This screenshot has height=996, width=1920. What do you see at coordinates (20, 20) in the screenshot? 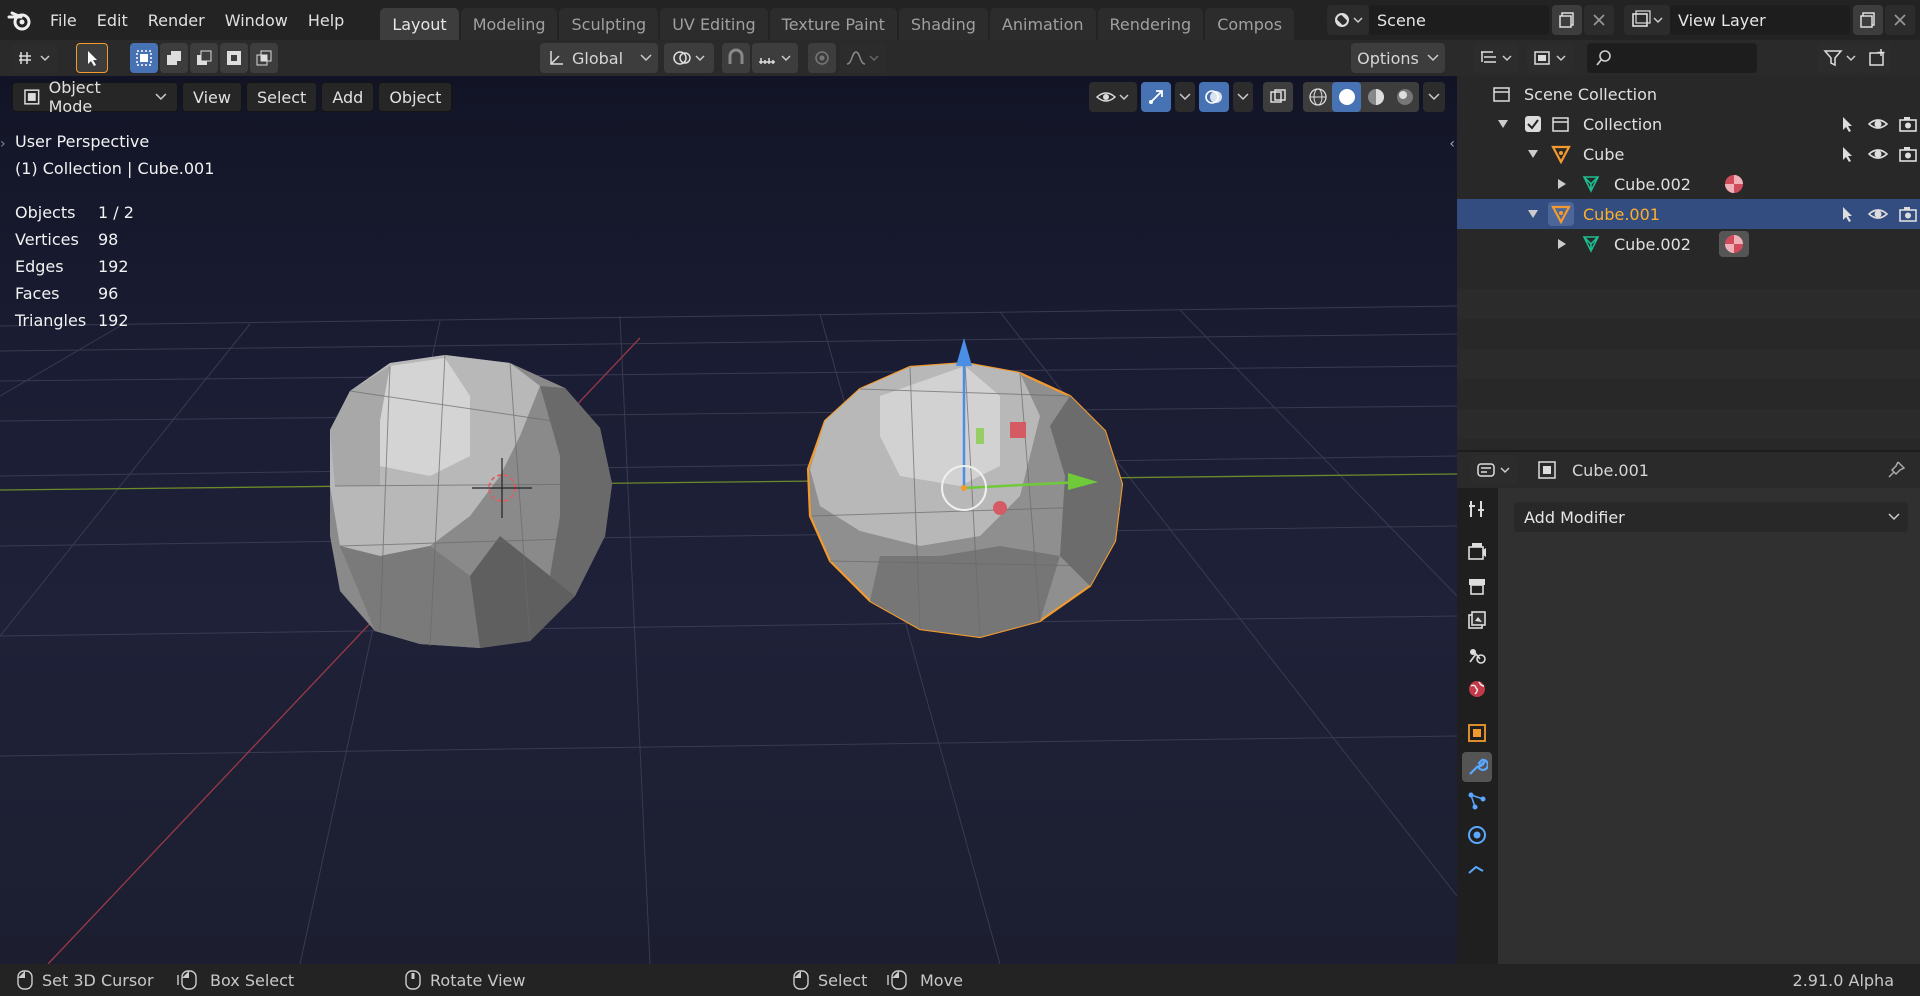
I see `blender-logo-icon` at bounding box center [20, 20].